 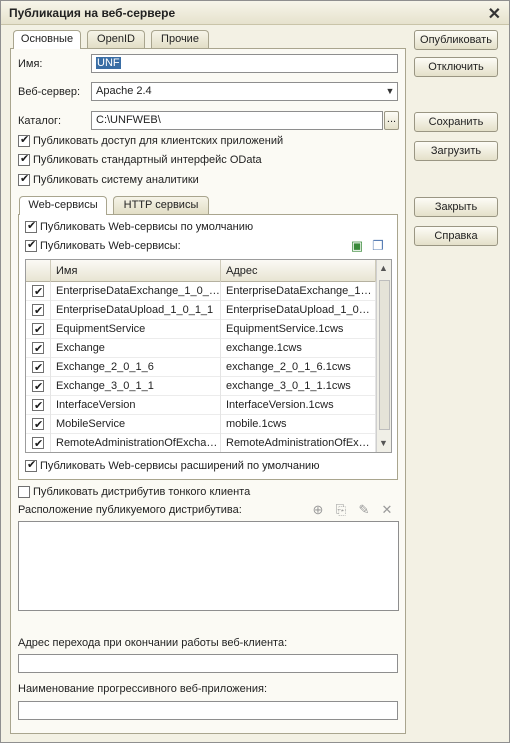 What do you see at coordinates (383, 268) in the screenshot?
I see `scroll-up-icon: ▲` at bounding box center [383, 268].